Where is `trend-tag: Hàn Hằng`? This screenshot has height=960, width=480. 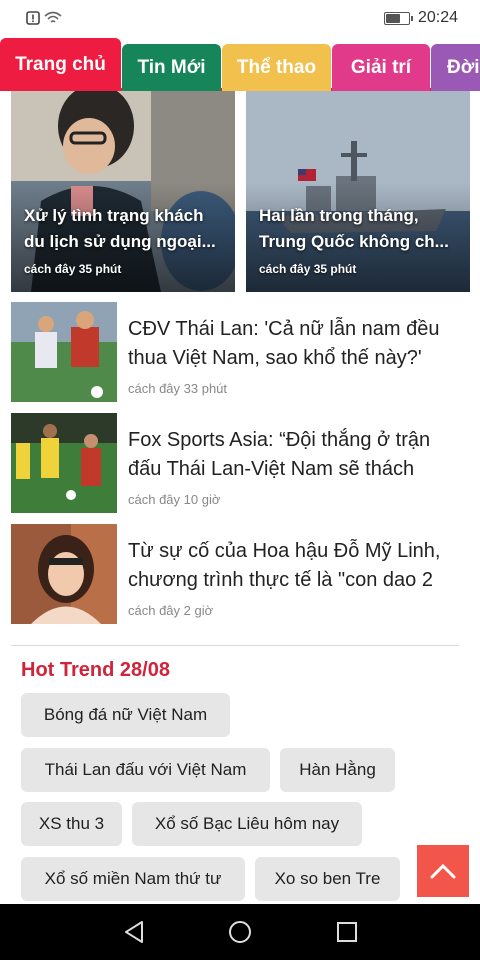
trend-tag: Hàn Hằng is located at coordinates (337, 770).